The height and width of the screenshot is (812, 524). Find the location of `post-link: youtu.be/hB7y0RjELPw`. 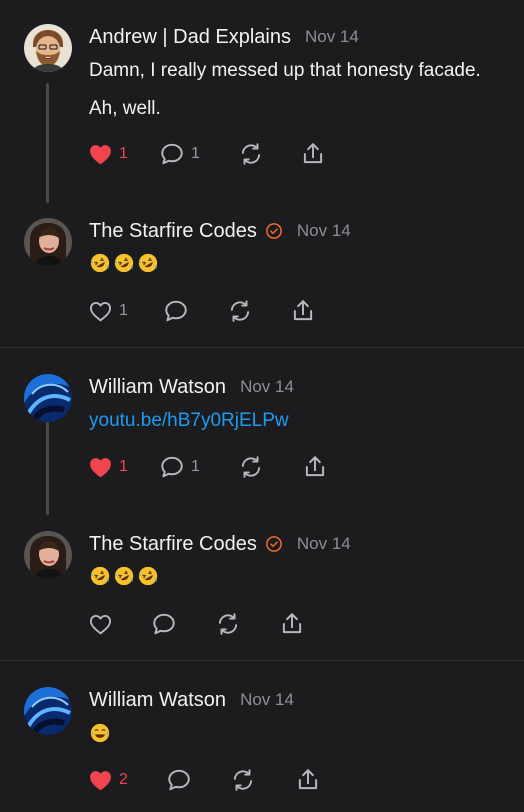

post-link: youtu.be/hB7y0RjELPw is located at coordinates (189, 421).